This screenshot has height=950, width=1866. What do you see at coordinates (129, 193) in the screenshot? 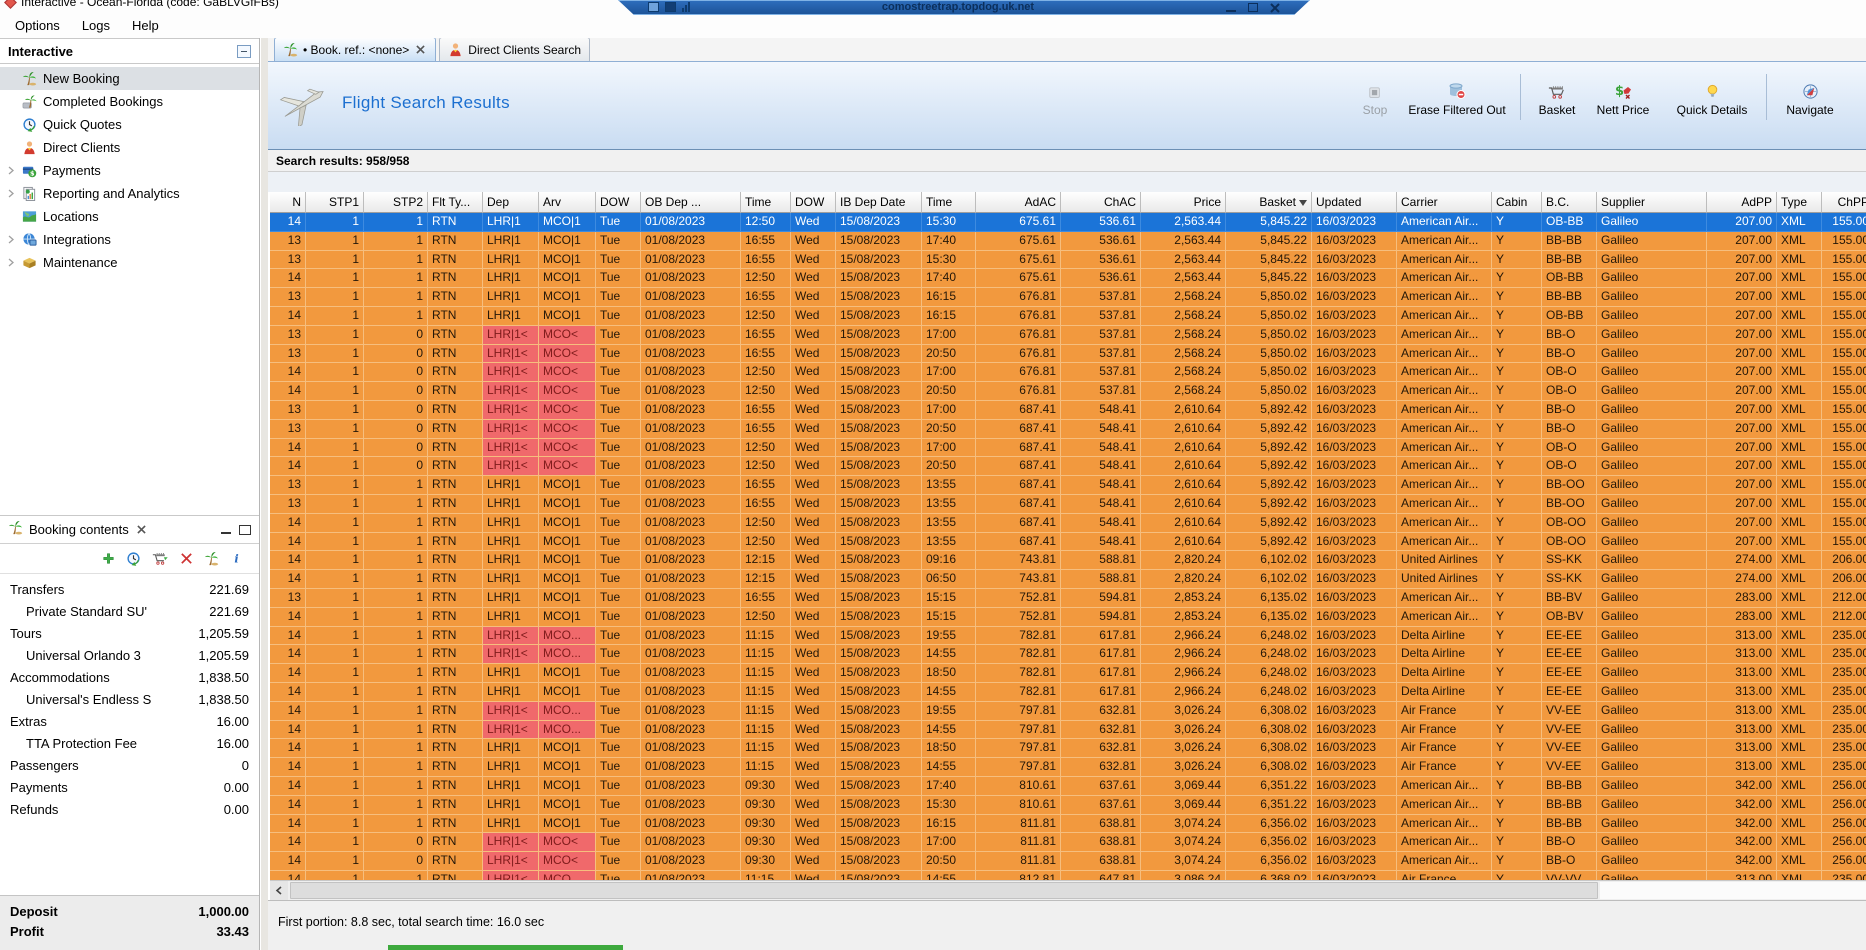
I see `sidebar-item-reporting-and-analytics: Reporting and Analytics` at bounding box center [129, 193].